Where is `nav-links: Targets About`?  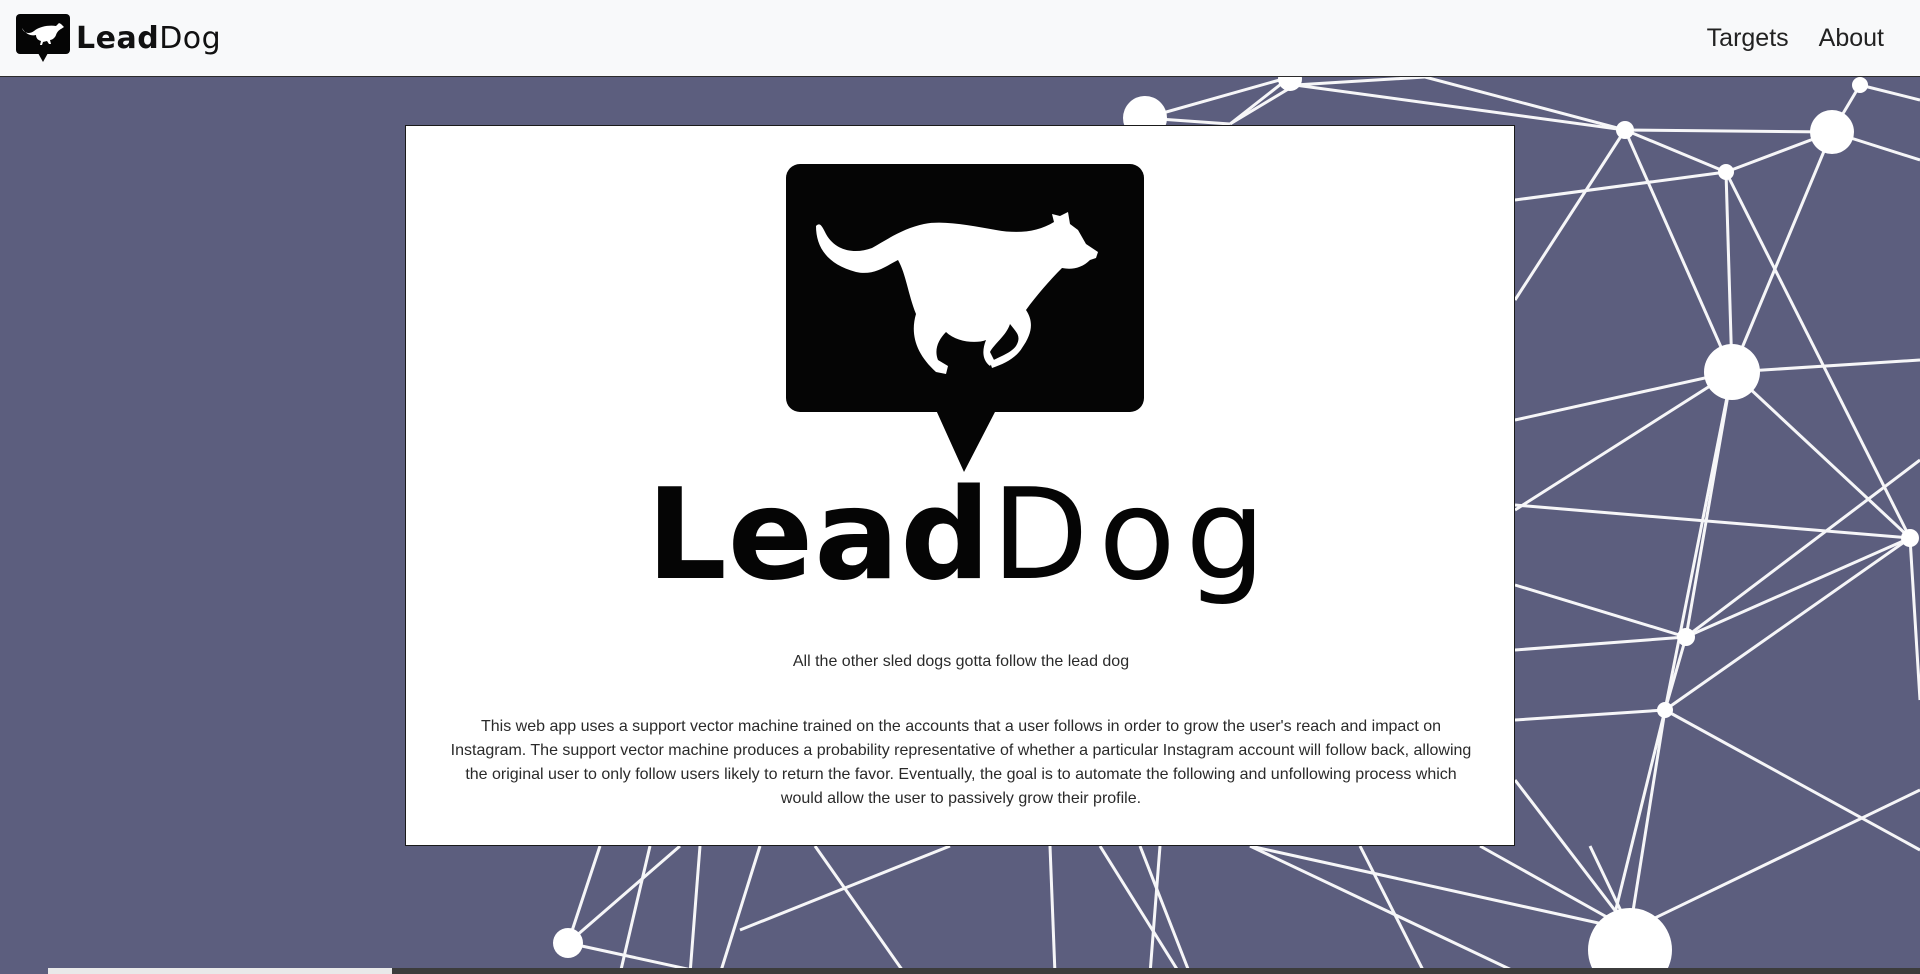
nav-links: Targets About is located at coordinates (1795, 38).